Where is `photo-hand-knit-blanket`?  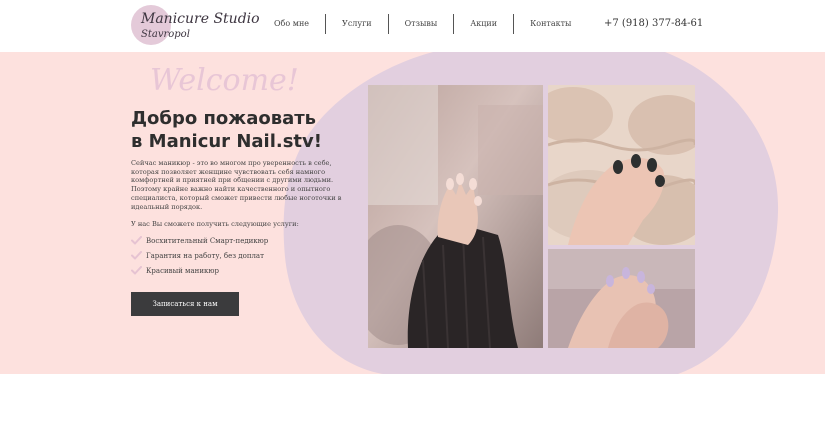
photo-hand-knit-blanket is located at coordinates (621, 165).